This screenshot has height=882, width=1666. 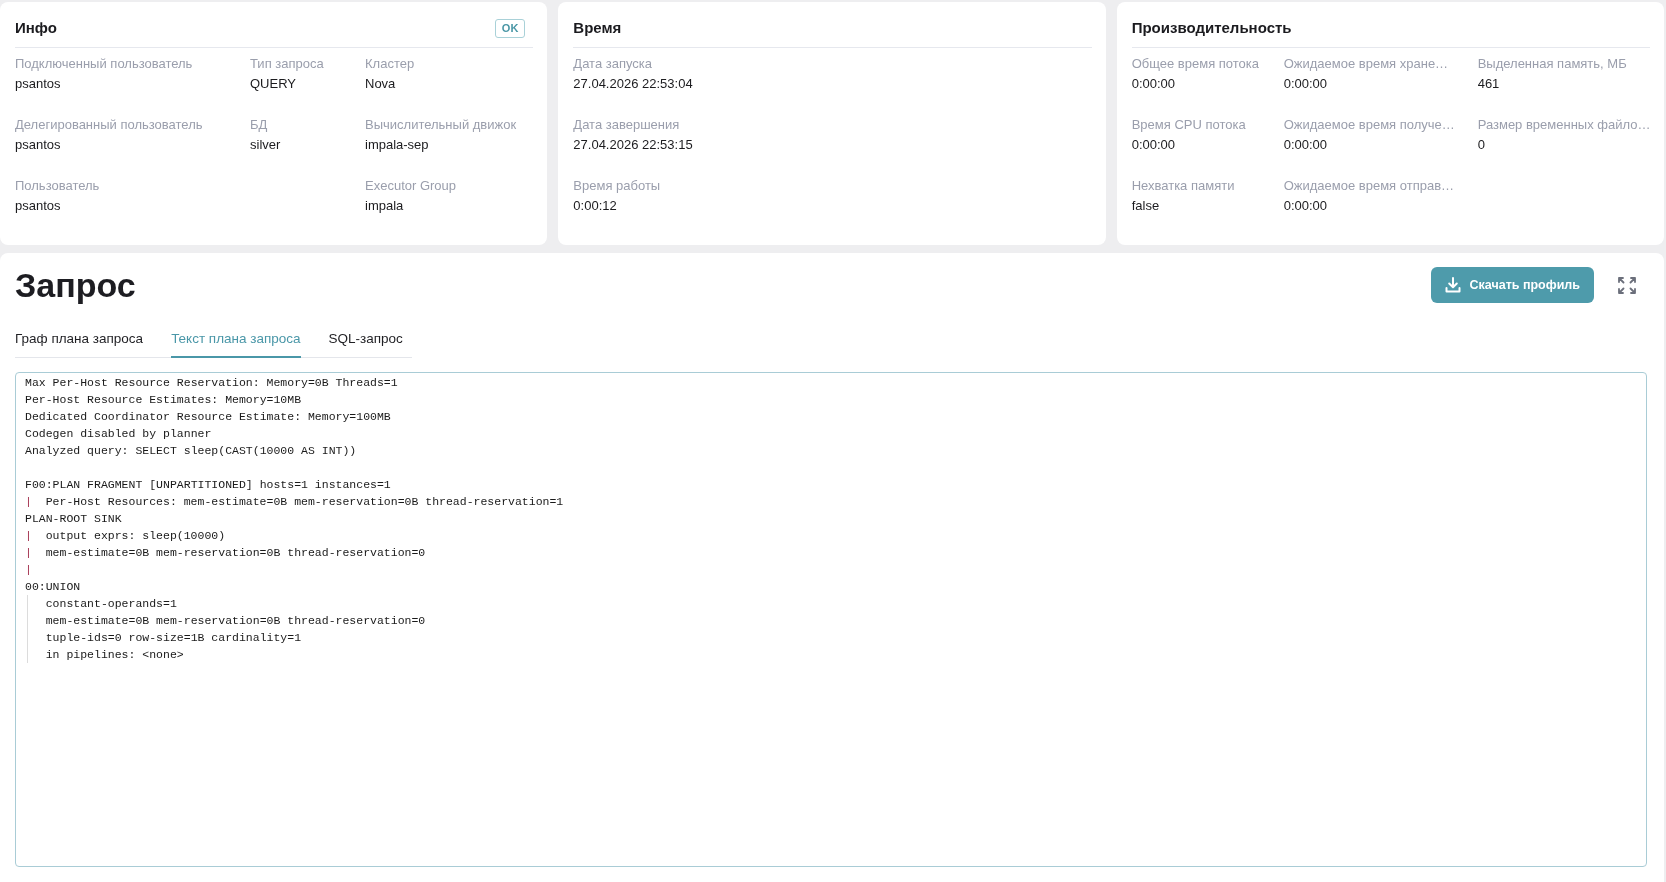 What do you see at coordinates (1211, 28) in the screenshot?
I see `card-title: Производительность` at bounding box center [1211, 28].